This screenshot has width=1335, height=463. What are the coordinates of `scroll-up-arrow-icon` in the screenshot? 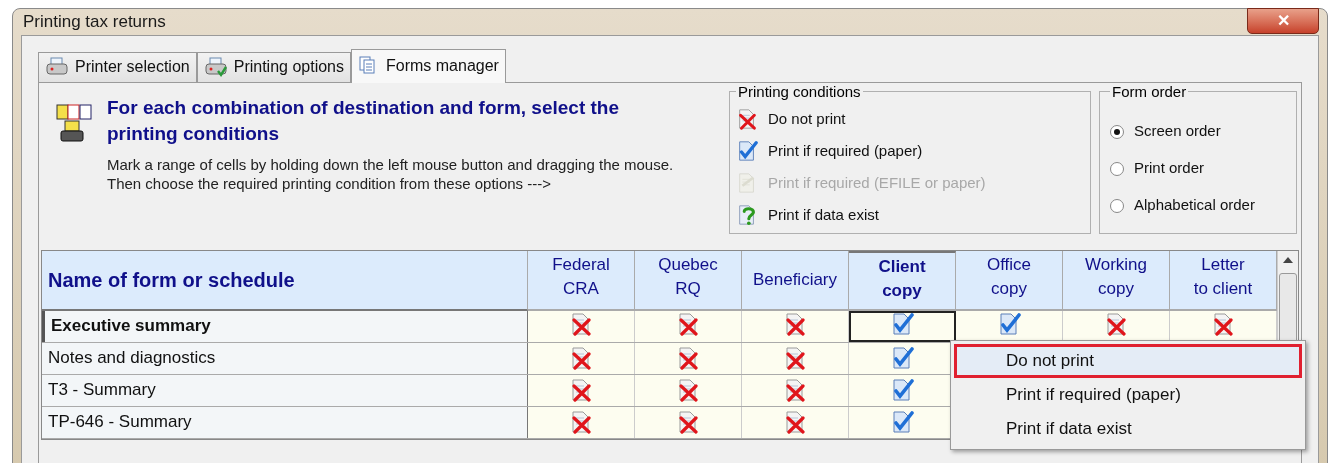 It's located at (1288, 259).